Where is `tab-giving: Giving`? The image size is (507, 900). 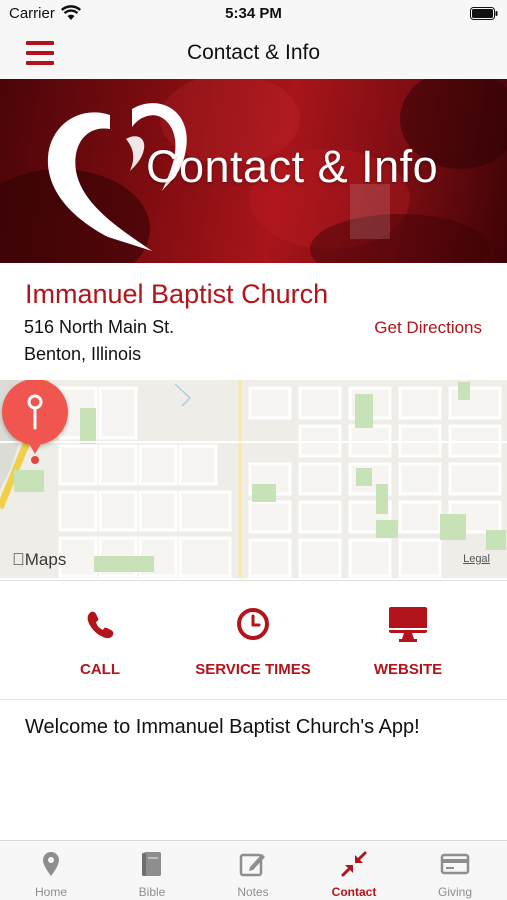 tab-giving: Giving is located at coordinates (455, 874).